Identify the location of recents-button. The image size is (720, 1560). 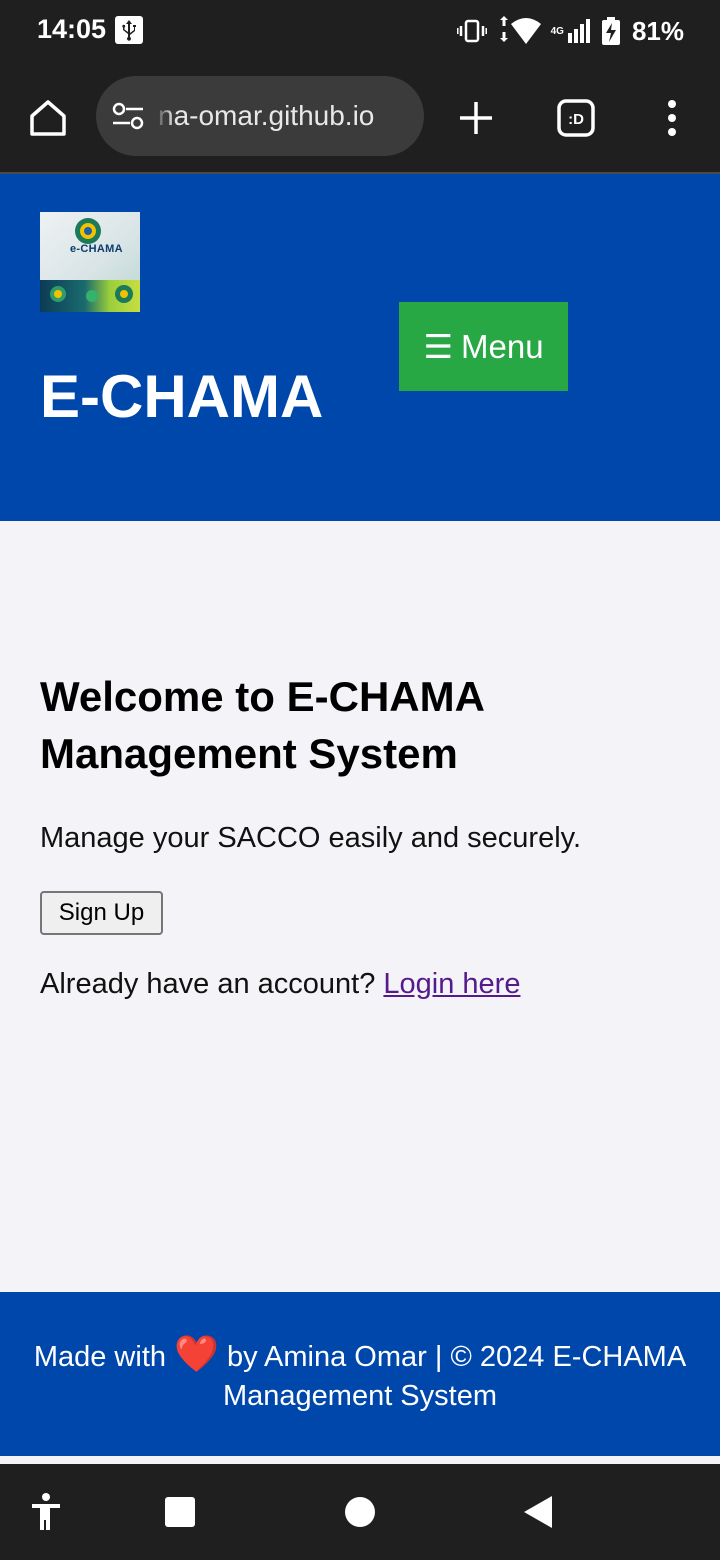
(180, 1512).